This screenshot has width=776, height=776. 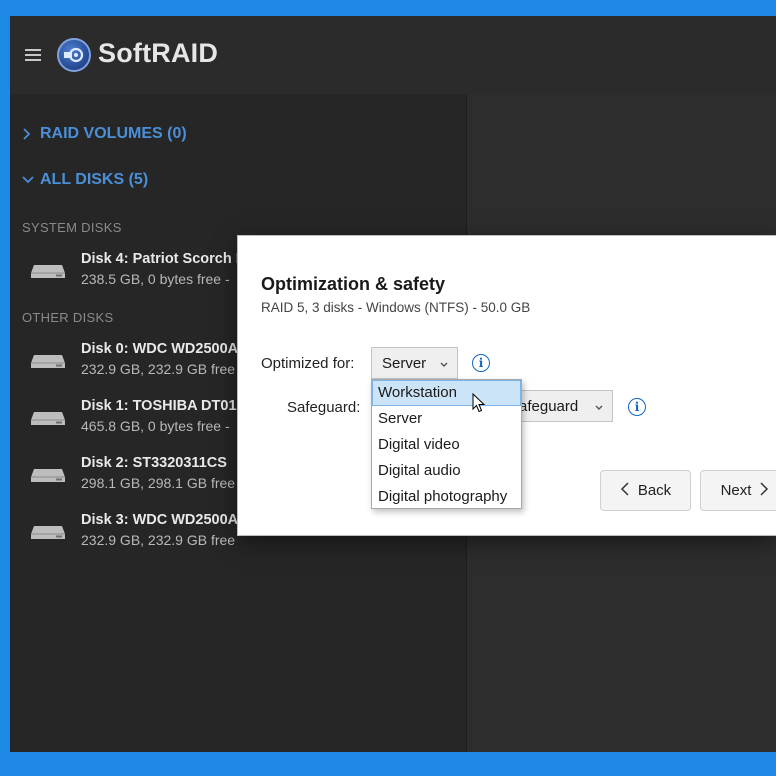 I want to click on next-button-label: Next, so click(x=736, y=490).